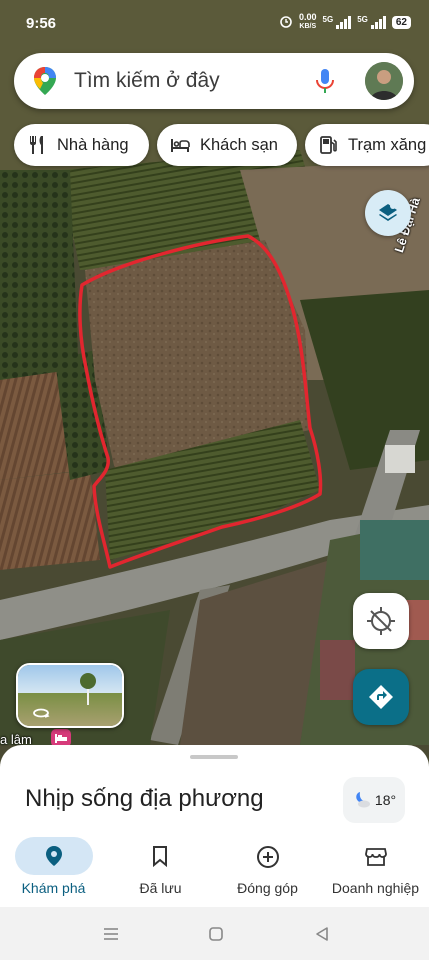 The height and width of the screenshot is (960, 429). I want to click on signal-icon, so click(344, 22).